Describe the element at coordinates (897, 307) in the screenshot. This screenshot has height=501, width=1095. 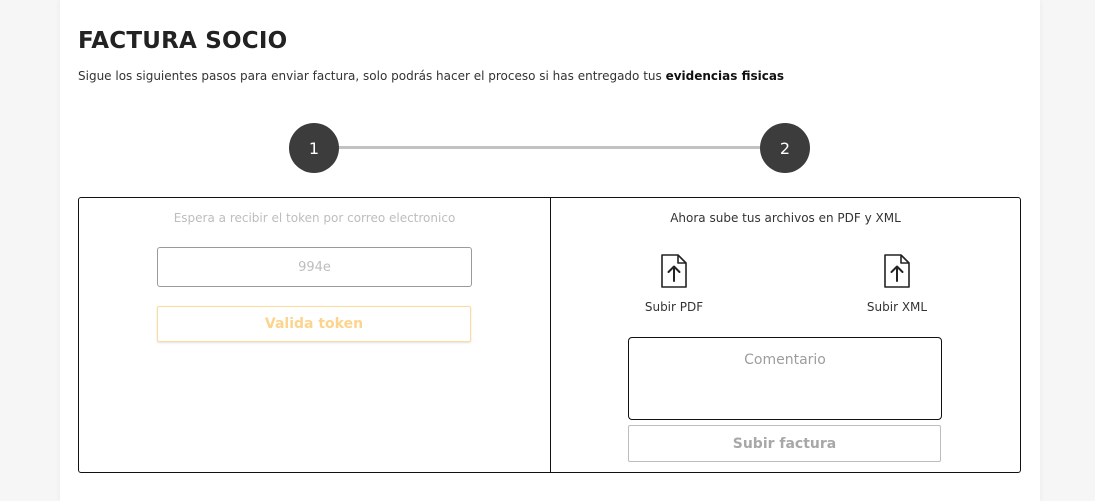
I see `upload-xml-label: Subir XML` at that location.